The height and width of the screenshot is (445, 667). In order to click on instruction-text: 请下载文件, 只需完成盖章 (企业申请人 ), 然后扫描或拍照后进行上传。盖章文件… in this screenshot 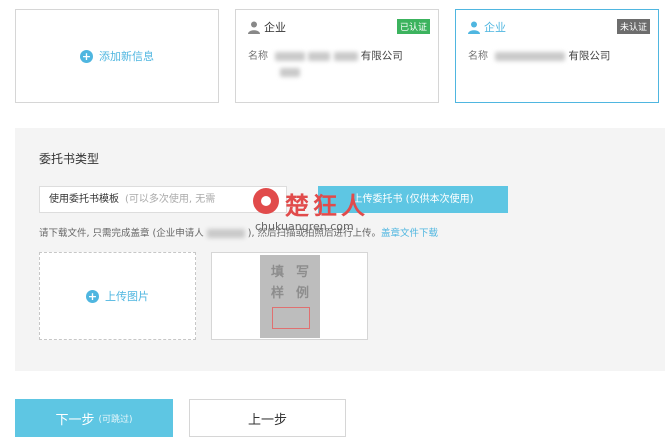, I will do `click(238, 232)`.